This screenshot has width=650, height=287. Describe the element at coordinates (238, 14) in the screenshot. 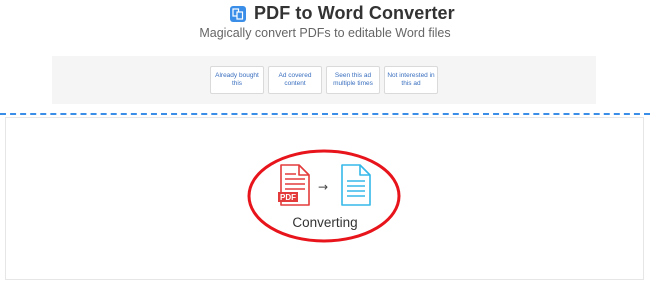

I see `app-logo-icon` at that location.